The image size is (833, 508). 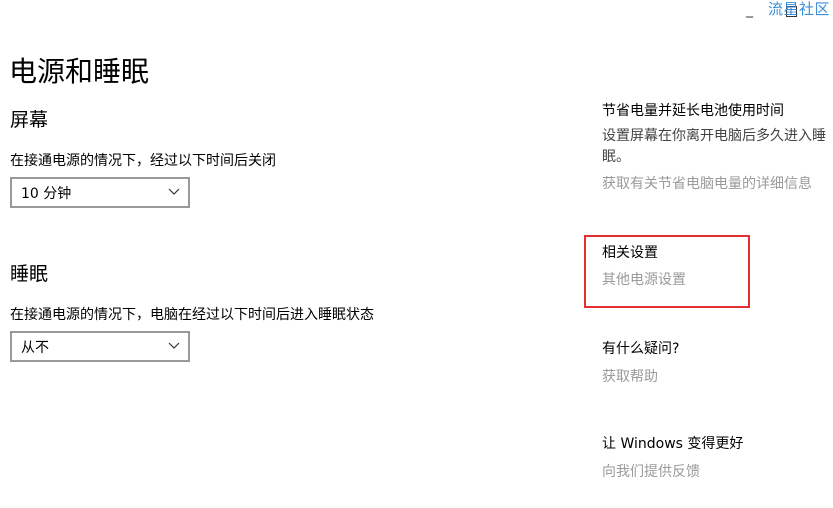 What do you see at coordinates (667, 271) in the screenshot?
I see `highlight-annotation-box` at bounding box center [667, 271].